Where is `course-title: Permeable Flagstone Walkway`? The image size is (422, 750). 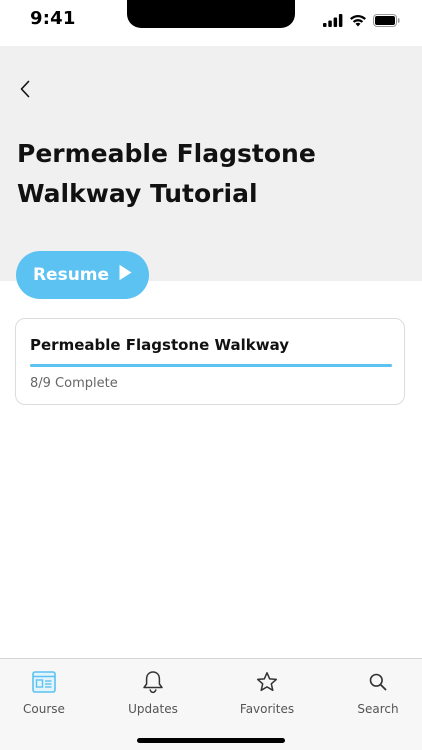
course-title: Permeable Flagstone Walkway is located at coordinates (160, 345).